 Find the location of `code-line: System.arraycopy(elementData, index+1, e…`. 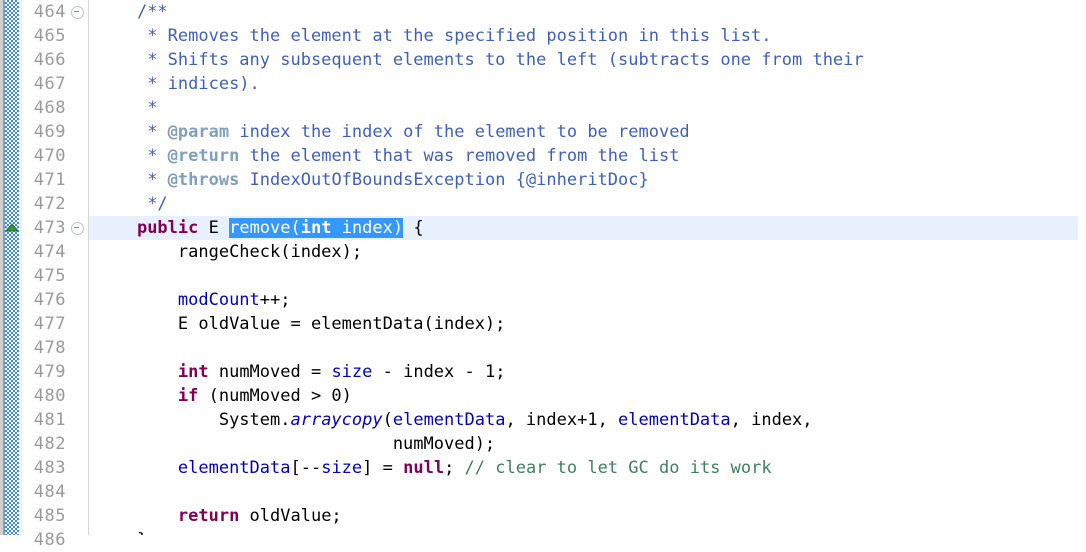

code-line: System.arraycopy(elementData, index+1, e… is located at coordinates (587, 420).